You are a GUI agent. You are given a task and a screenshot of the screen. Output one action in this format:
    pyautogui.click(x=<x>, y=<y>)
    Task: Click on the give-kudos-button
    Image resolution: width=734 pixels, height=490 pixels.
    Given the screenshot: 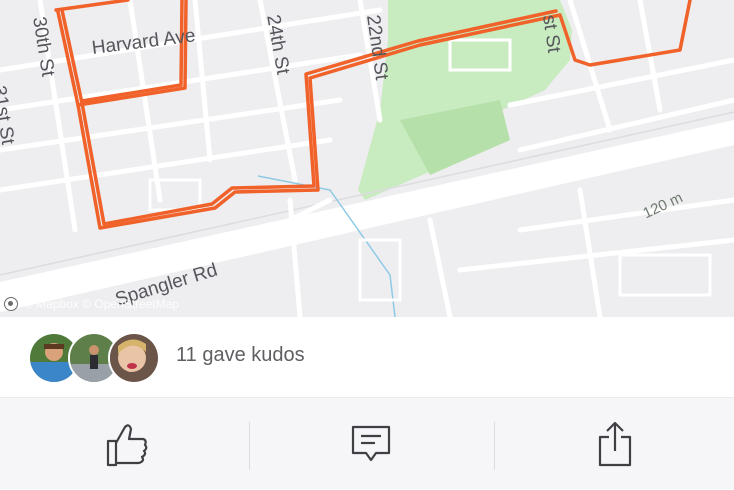 What is the action you would take?
    pyautogui.click(x=127, y=444)
    